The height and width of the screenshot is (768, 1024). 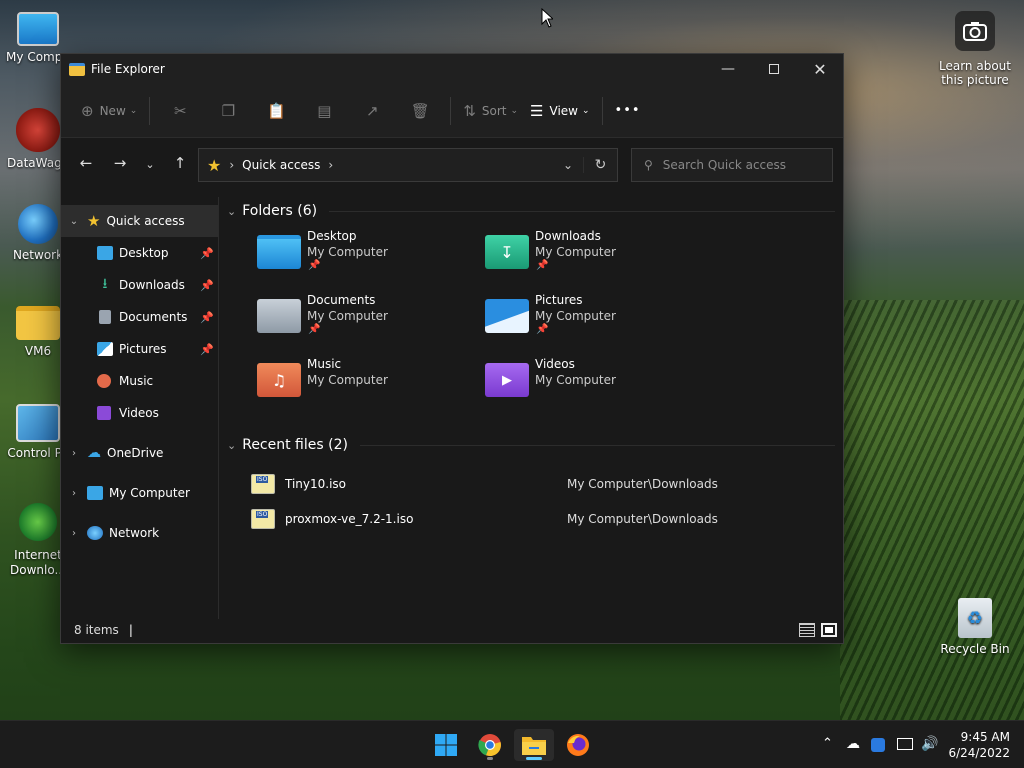 I want to click on folder-tile-pictures: Pictures My Computer 📌, so click(x=590, y=323).